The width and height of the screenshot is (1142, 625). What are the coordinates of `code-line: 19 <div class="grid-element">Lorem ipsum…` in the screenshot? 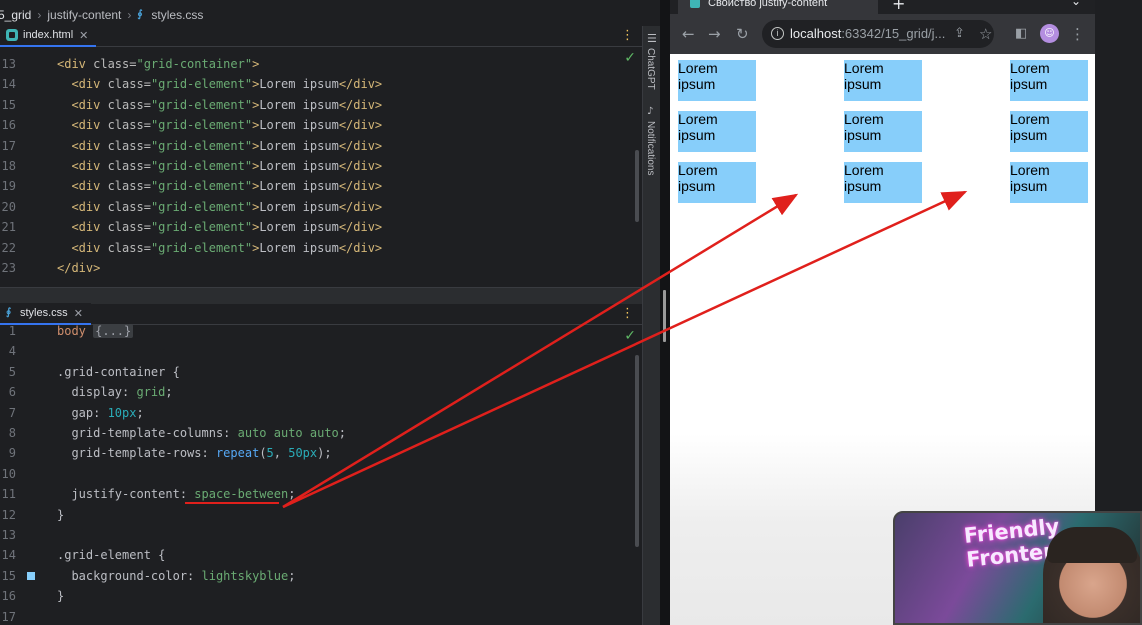 It's located at (320, 186).